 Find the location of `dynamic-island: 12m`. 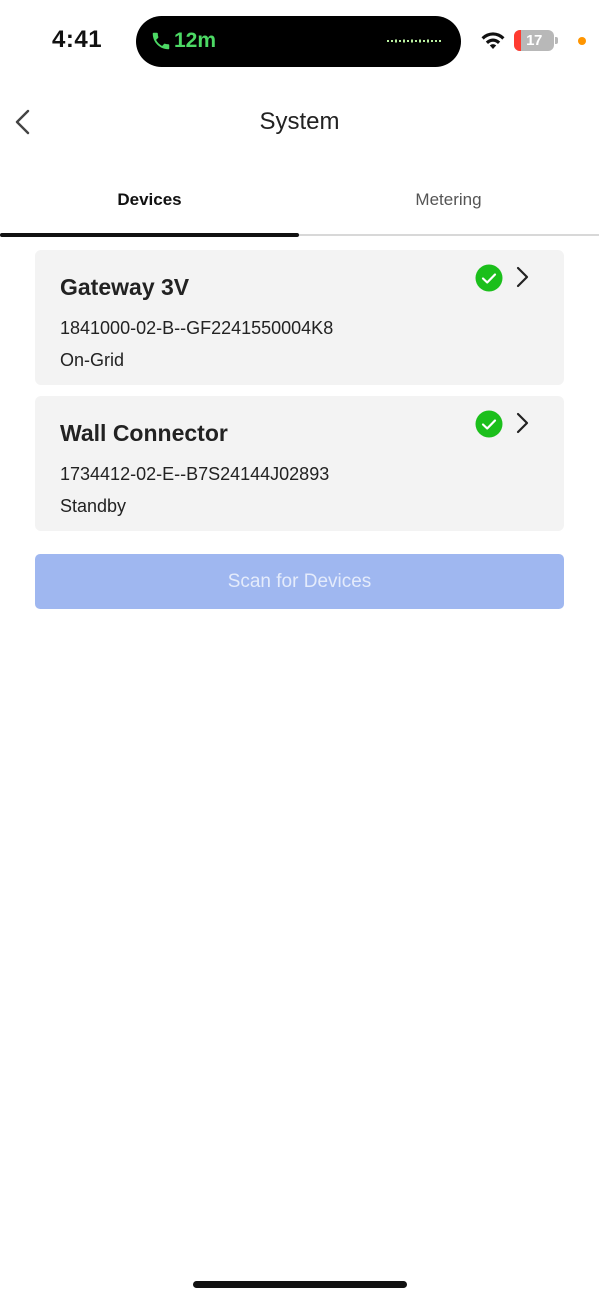

dynamic-island: 12m is located at coordinates (298, 41).